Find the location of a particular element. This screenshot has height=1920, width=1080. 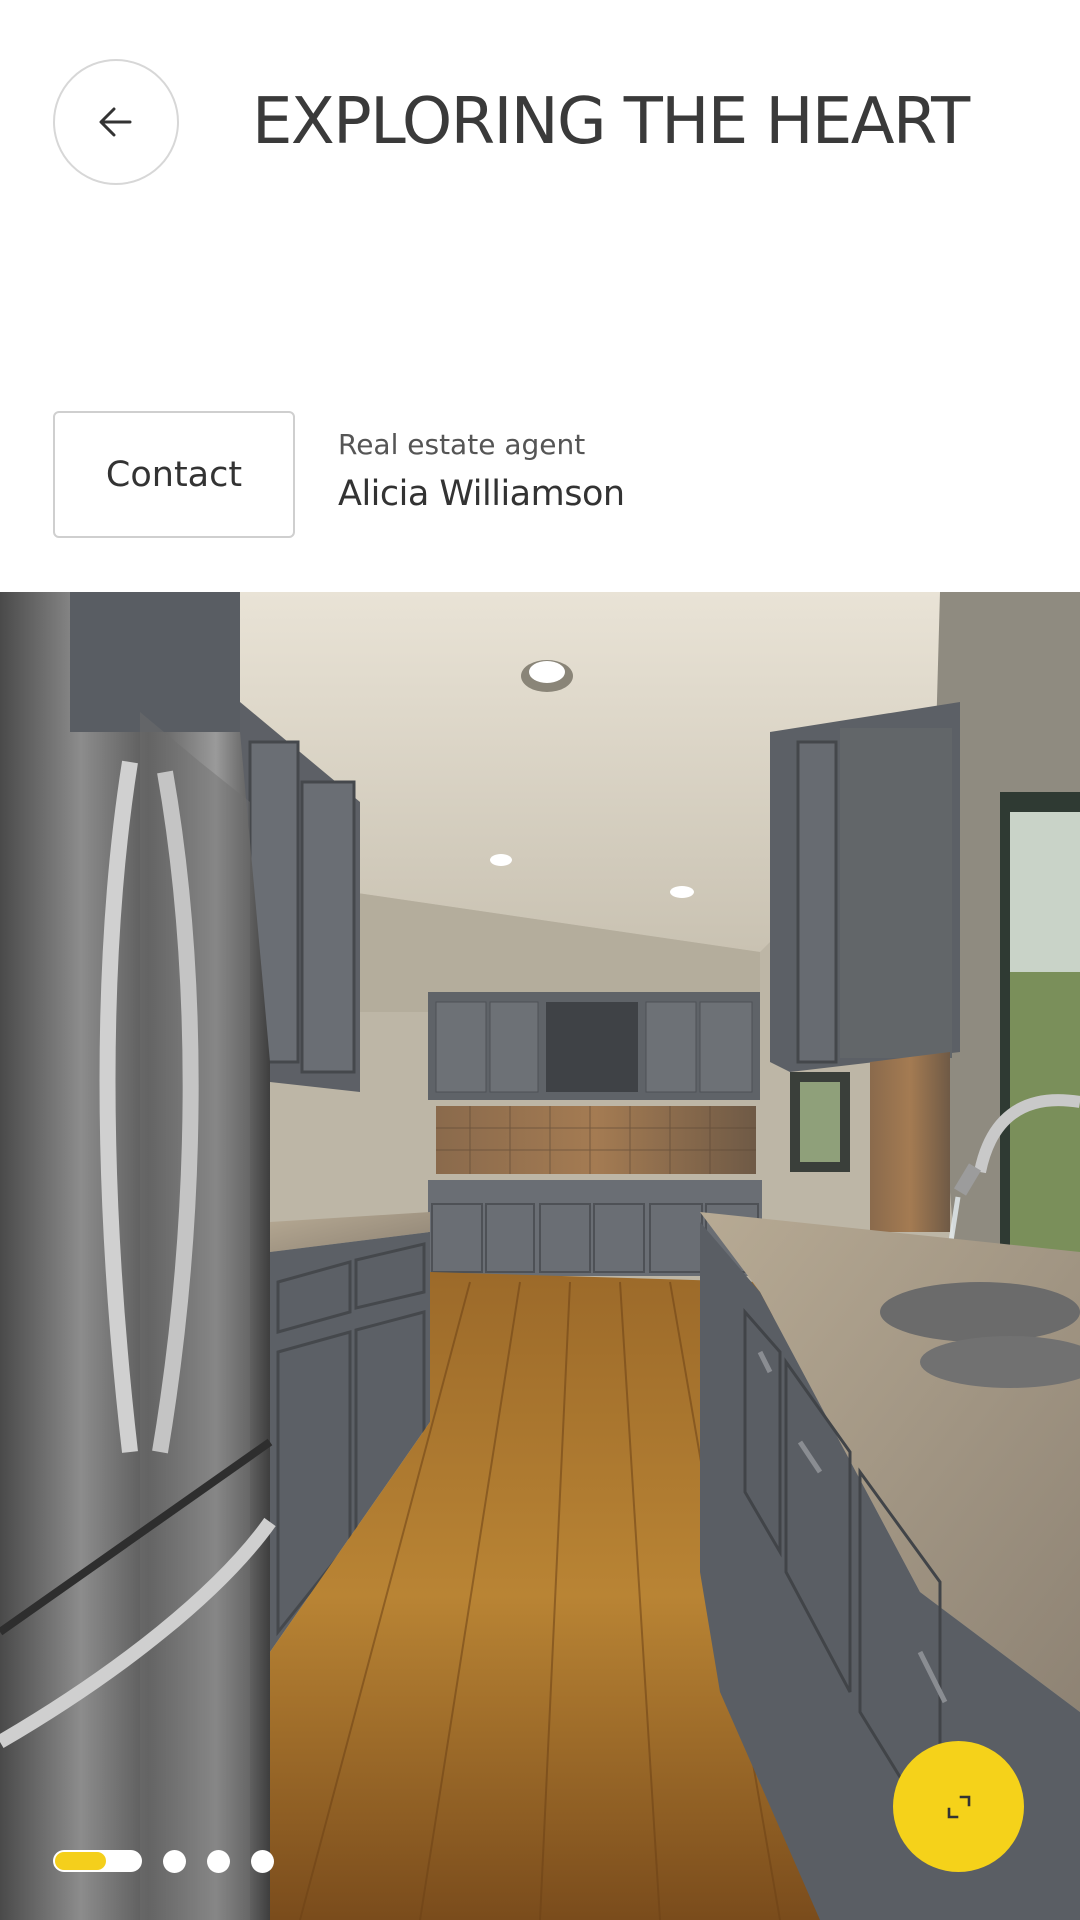

back-button is located at coordinates (116, 122).